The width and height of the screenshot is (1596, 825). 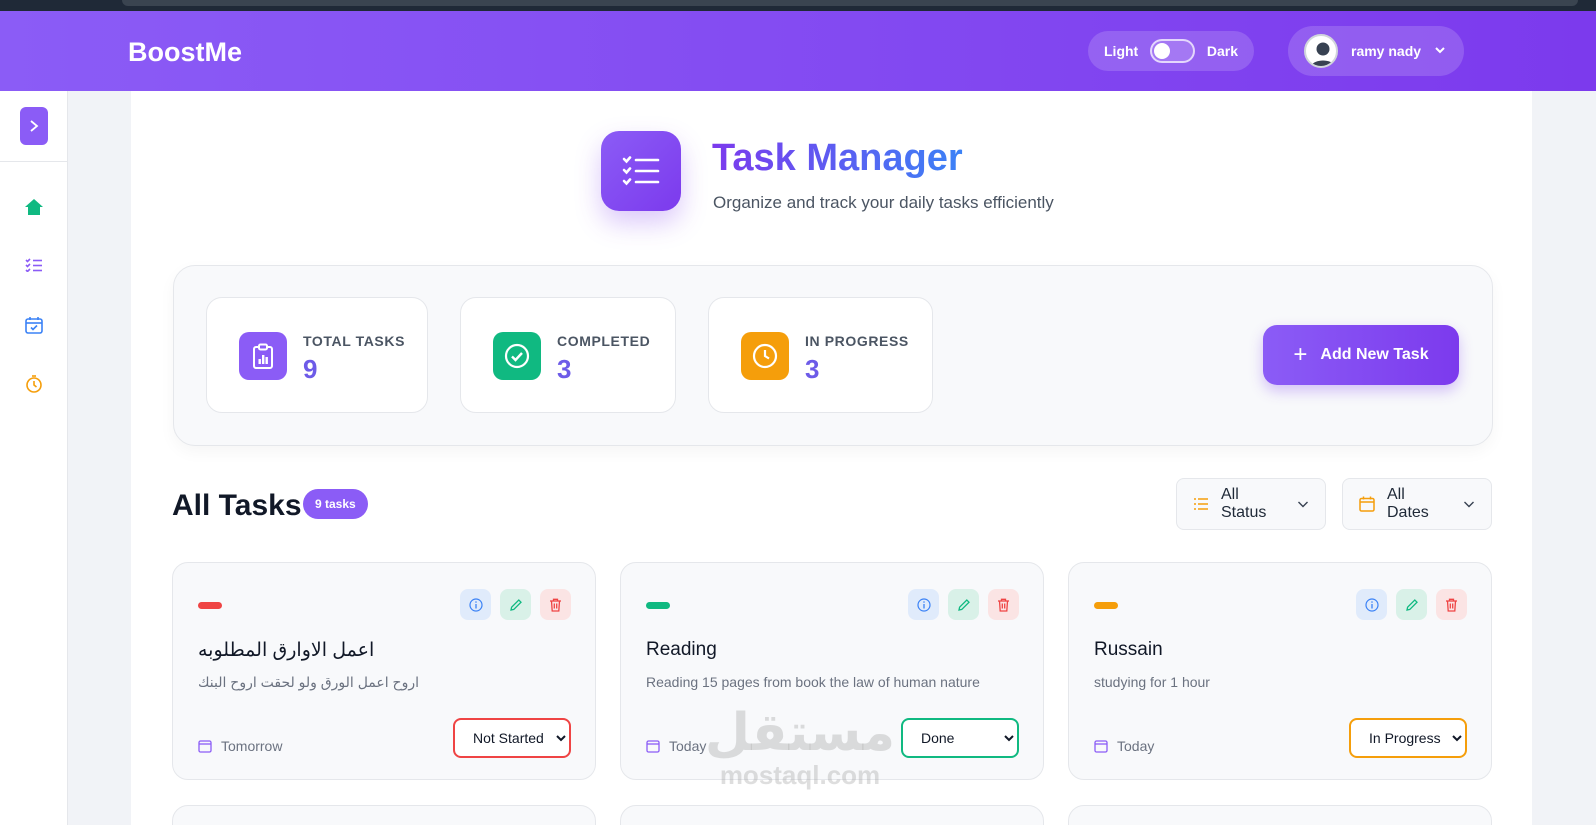 What do you see at coordinates (512, 738) in the screenshot?
I see `task-status-select: Not Started` at bounding box center [512, 738].